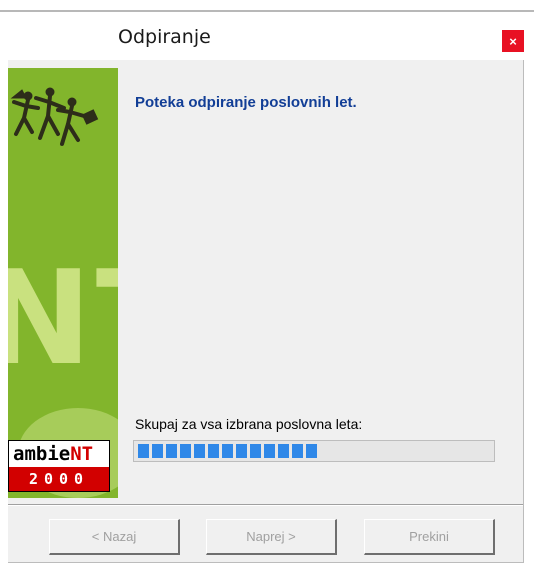  Describe the element at coordinates (164, 37) in the screenshot. I see `window-title: Odpiranje` at that location.